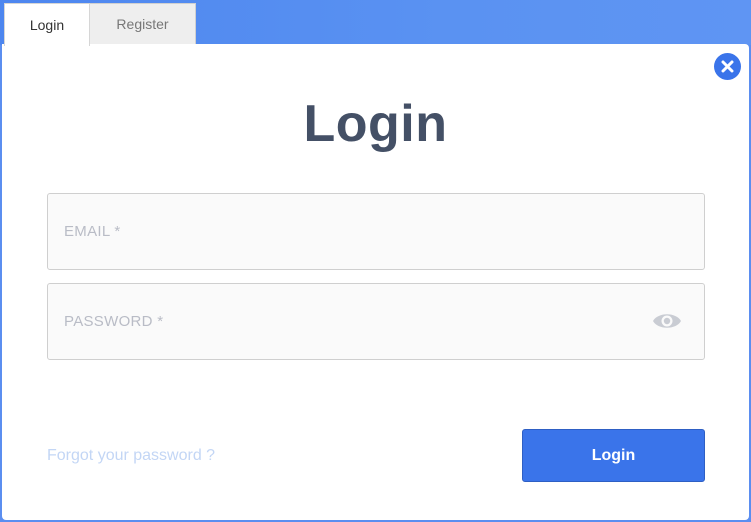 This screenshot has width=751, height=522. I want to click on close-button, so click(727, 66).